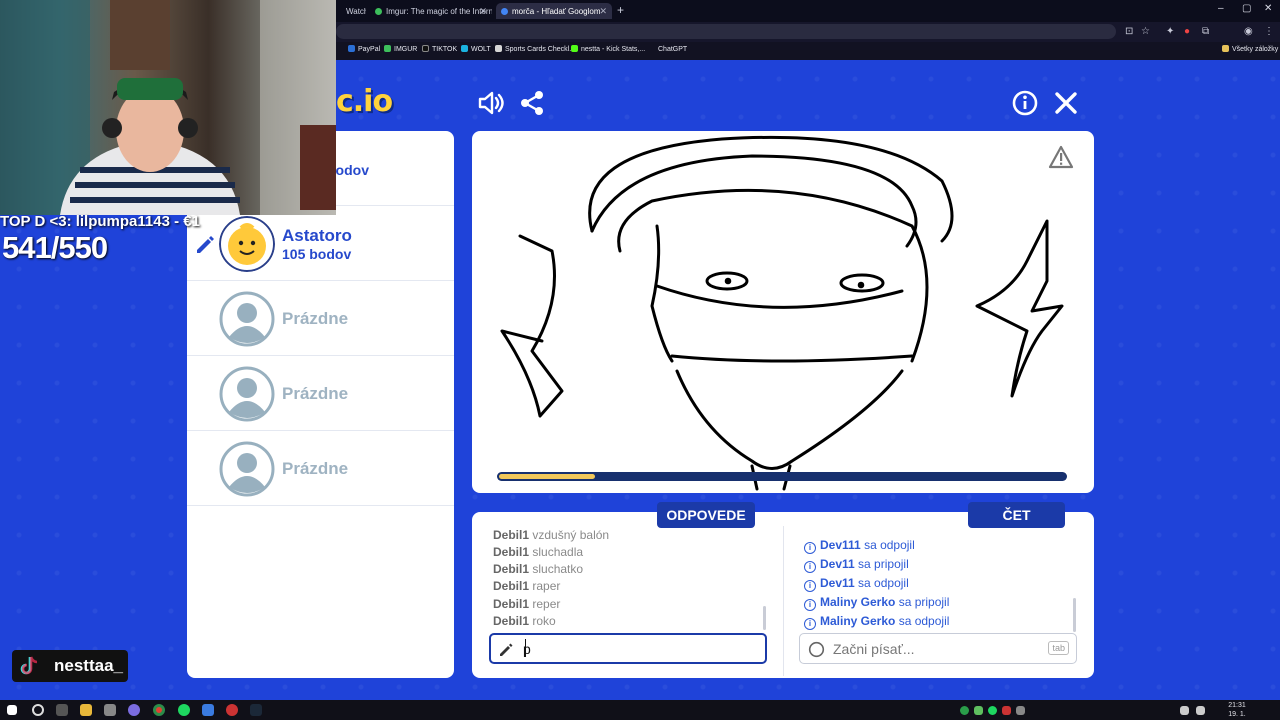 The image size is (1280, 720). Describe the element at coordinates (55, 247) in the screenshot. I see `goal-counter: 541/550` at that location.